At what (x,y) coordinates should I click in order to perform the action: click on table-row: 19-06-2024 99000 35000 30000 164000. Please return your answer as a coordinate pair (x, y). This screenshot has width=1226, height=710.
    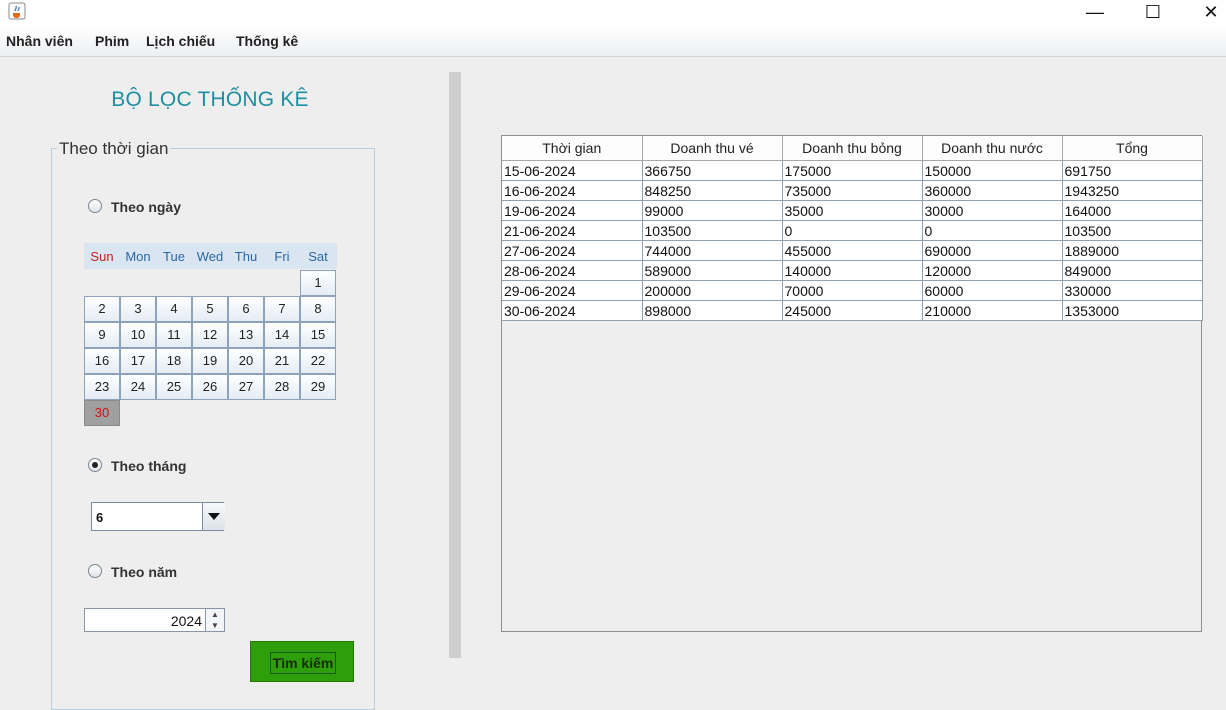
    Looking at the image, I should click on (852, 210).